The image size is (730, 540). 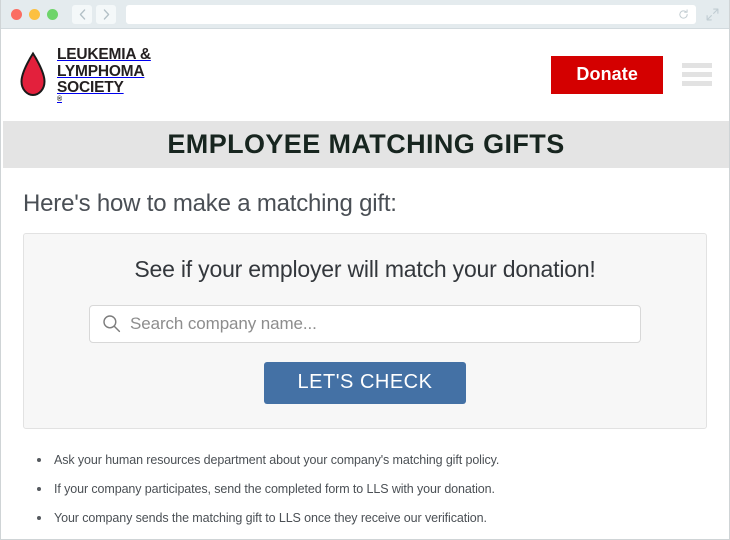 I want to click on expand-icon, so click(x=712, y=14).